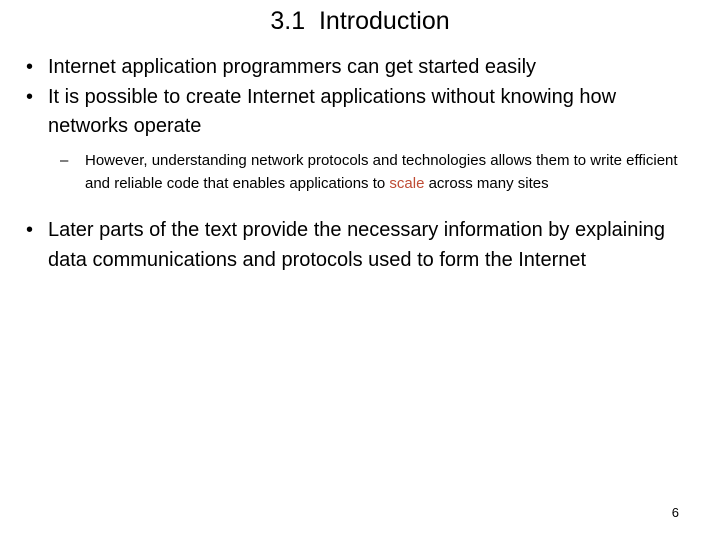 This screenshot has width=720, height=540. I want to click on page-title: 3.1 Introduction, so click(360, 21).